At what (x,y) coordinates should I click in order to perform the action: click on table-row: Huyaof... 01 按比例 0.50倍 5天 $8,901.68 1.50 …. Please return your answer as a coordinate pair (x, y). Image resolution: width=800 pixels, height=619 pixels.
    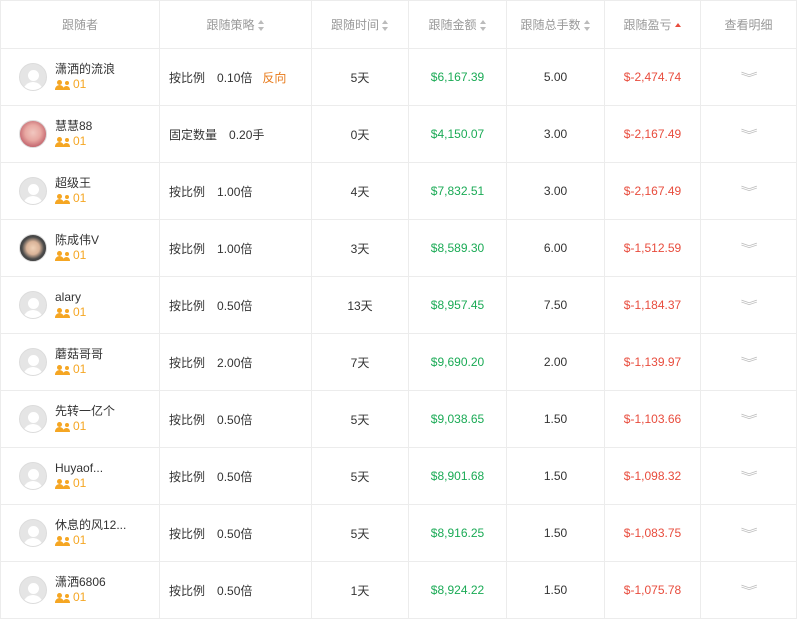
    Looking at the image, I should click on (398, 476).